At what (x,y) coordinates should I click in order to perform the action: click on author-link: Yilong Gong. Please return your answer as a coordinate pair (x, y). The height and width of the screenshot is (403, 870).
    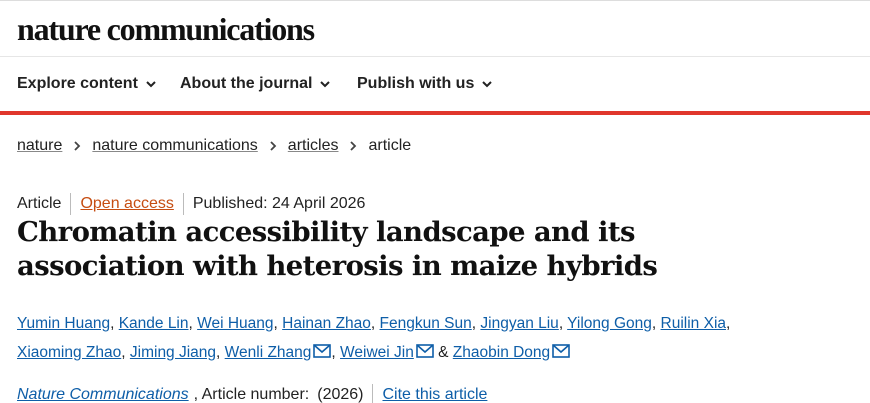
    Looking at the image, I should click on (609, 323).